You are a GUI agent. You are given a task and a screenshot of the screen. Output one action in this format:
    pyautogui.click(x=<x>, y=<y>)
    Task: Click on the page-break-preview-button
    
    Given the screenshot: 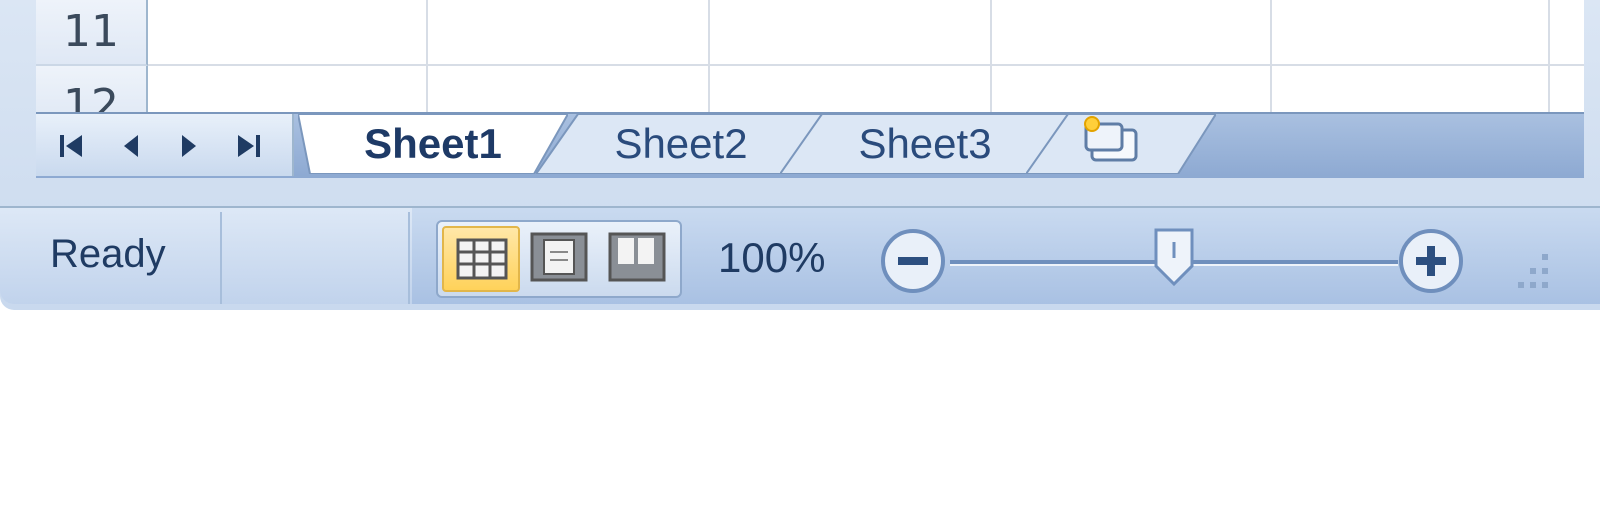 What is the action you would take?
    pyautogui.click(x=639, y=259)
    